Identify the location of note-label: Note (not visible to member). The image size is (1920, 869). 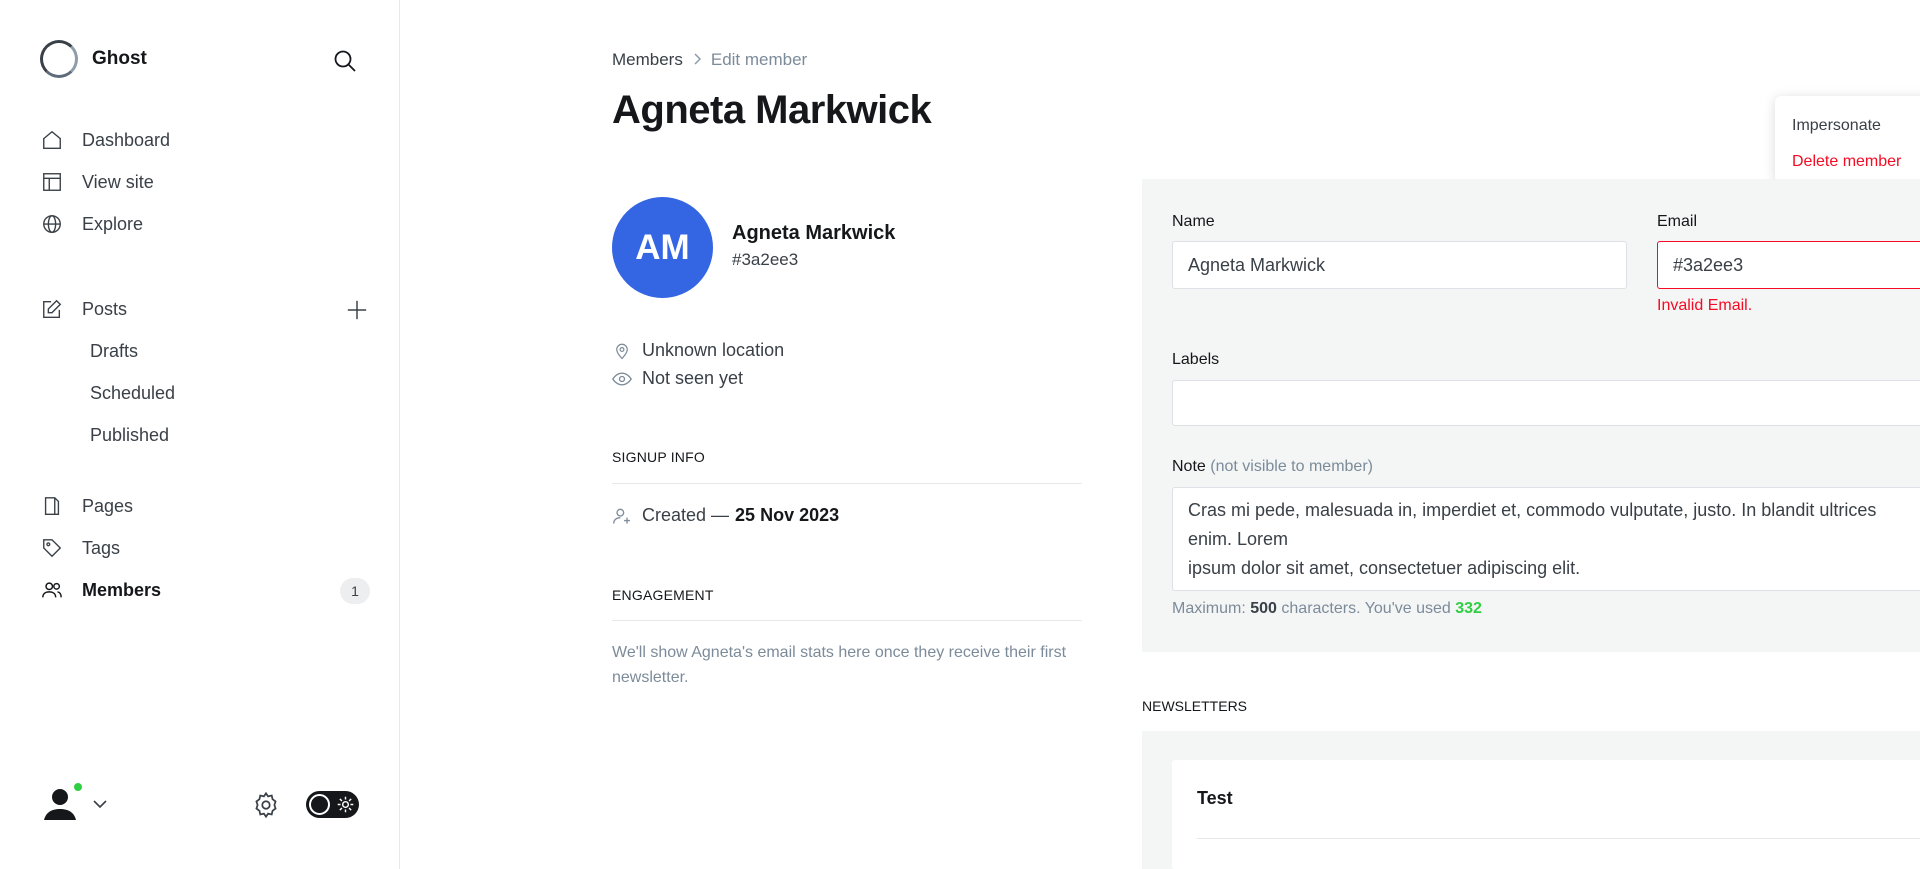
(1272, 467).